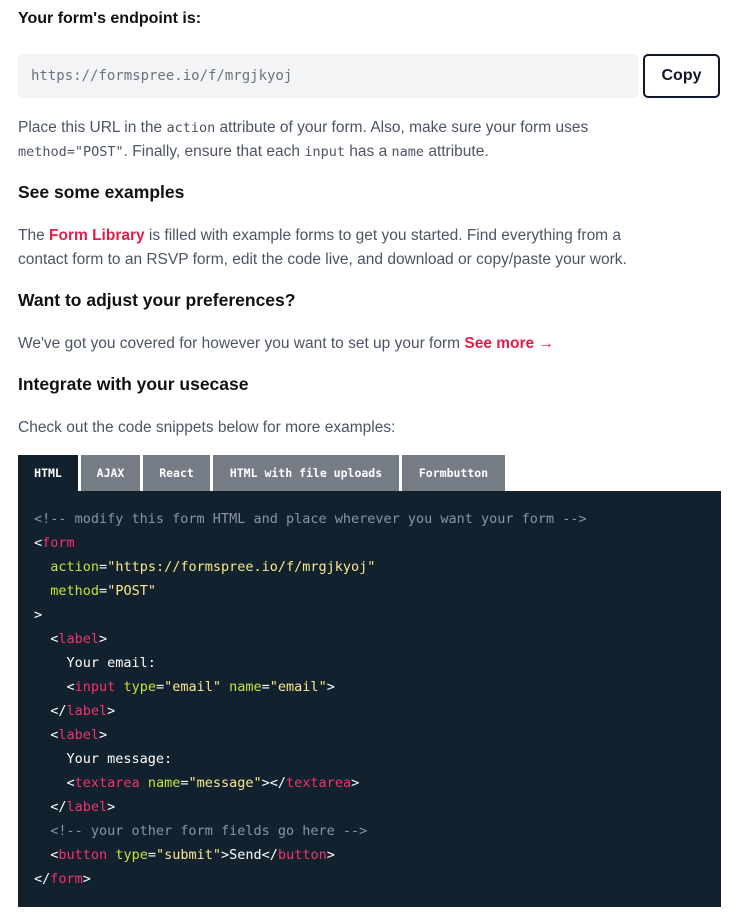 The height and width of the screenshot is (916, 746). Describe the element at coordinates (408, 152) in the screenshot. I see `name-code: name` at that location.